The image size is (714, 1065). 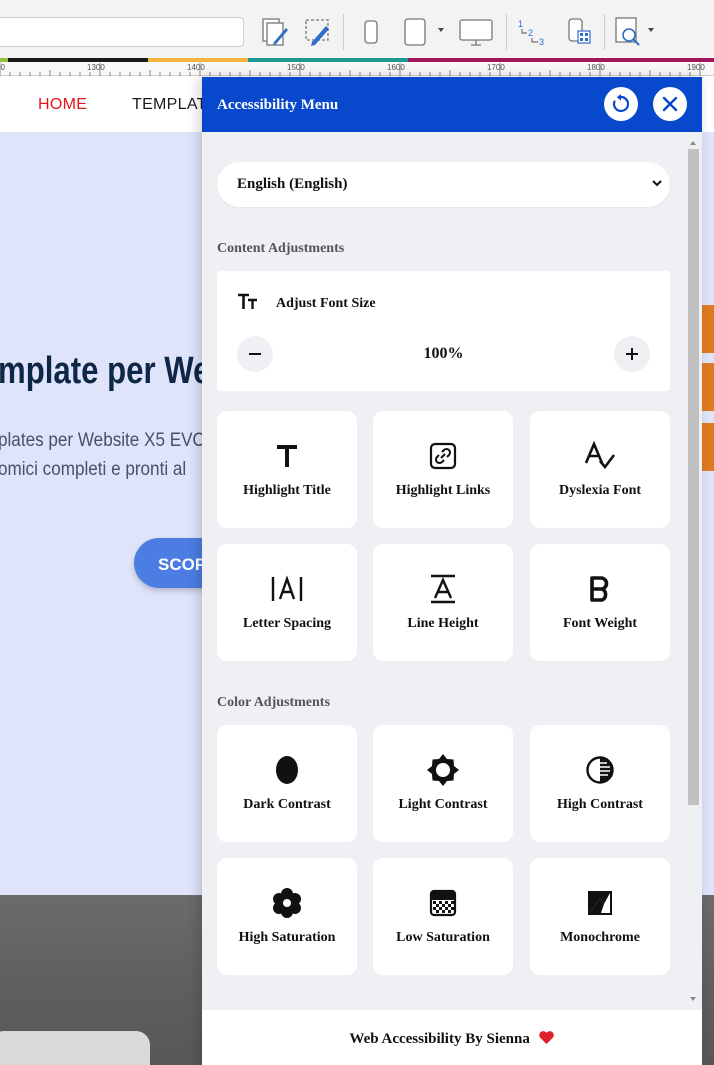 What do you see at coordinates (600, 770) in the screenshot?
I see `high-contrast-icon` at bounding box center [600, 770].